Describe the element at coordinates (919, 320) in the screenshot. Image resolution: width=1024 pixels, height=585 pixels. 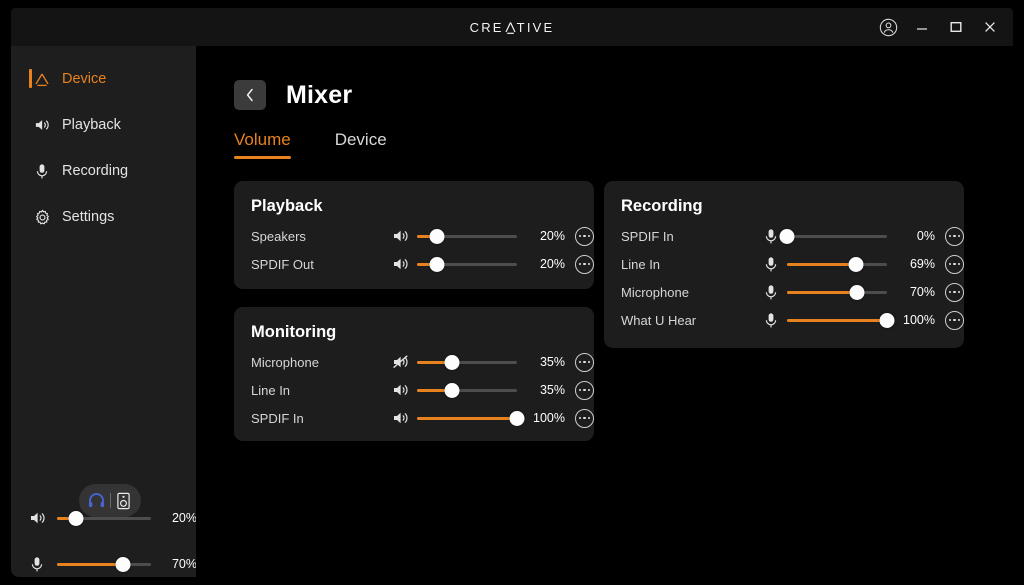
I see `channel-value: 100%` at that location.